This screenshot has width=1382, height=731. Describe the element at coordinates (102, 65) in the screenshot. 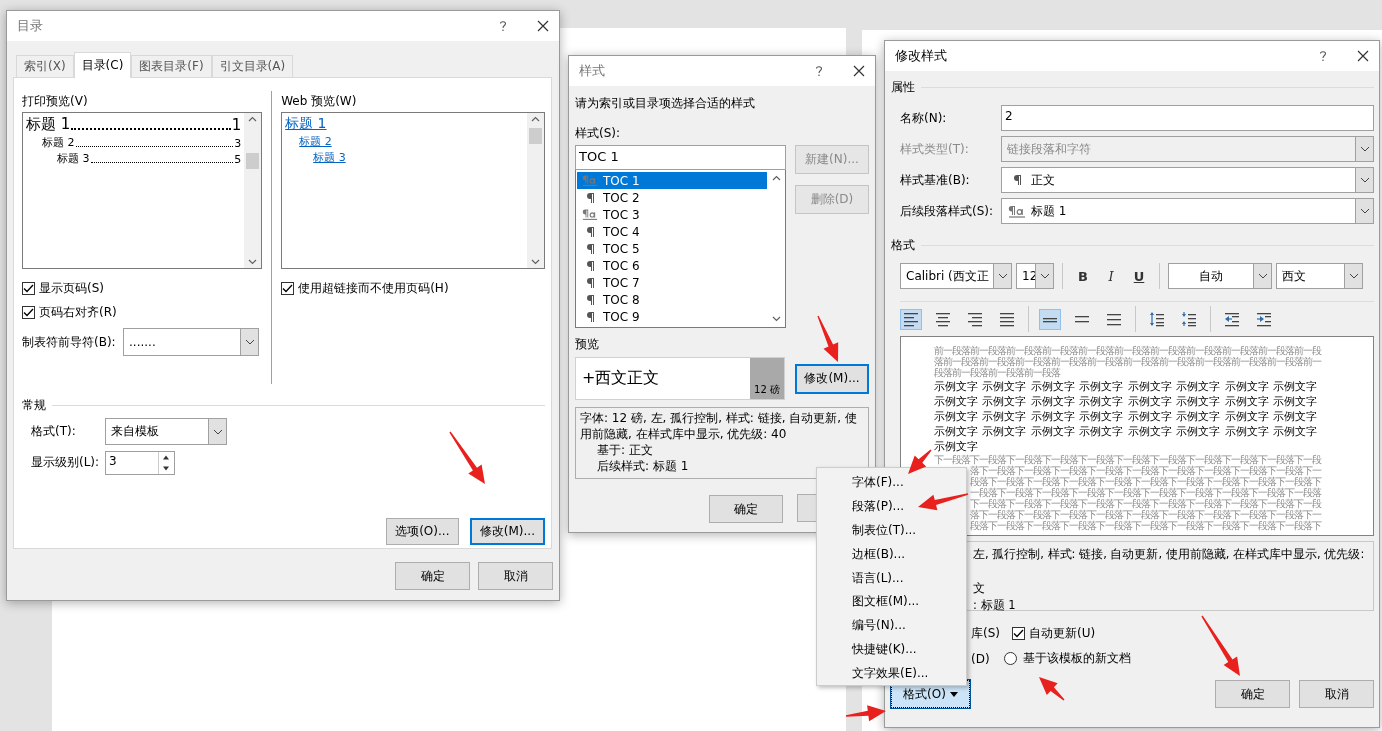

I see `tab: 目录(C)` at that location.